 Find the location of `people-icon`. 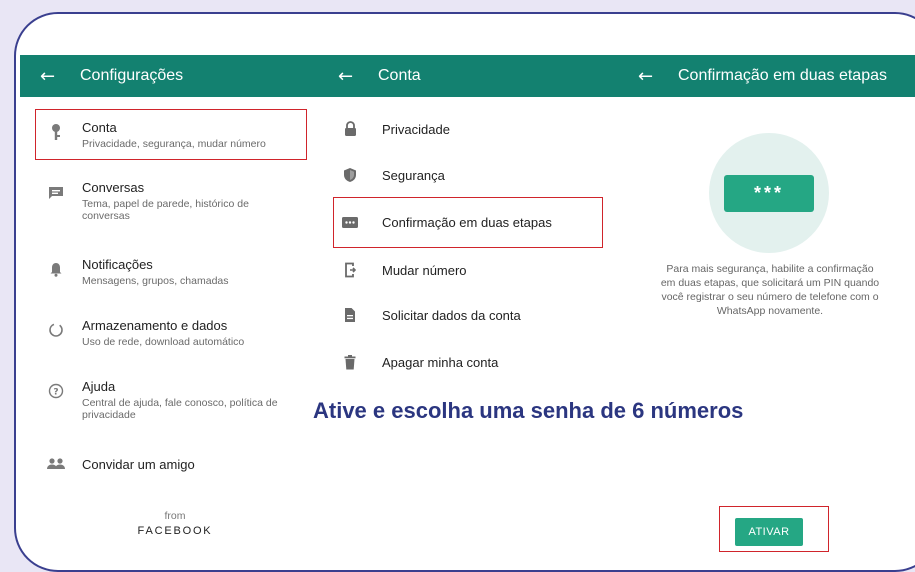

people-icon is located at coordinates (56, 464).